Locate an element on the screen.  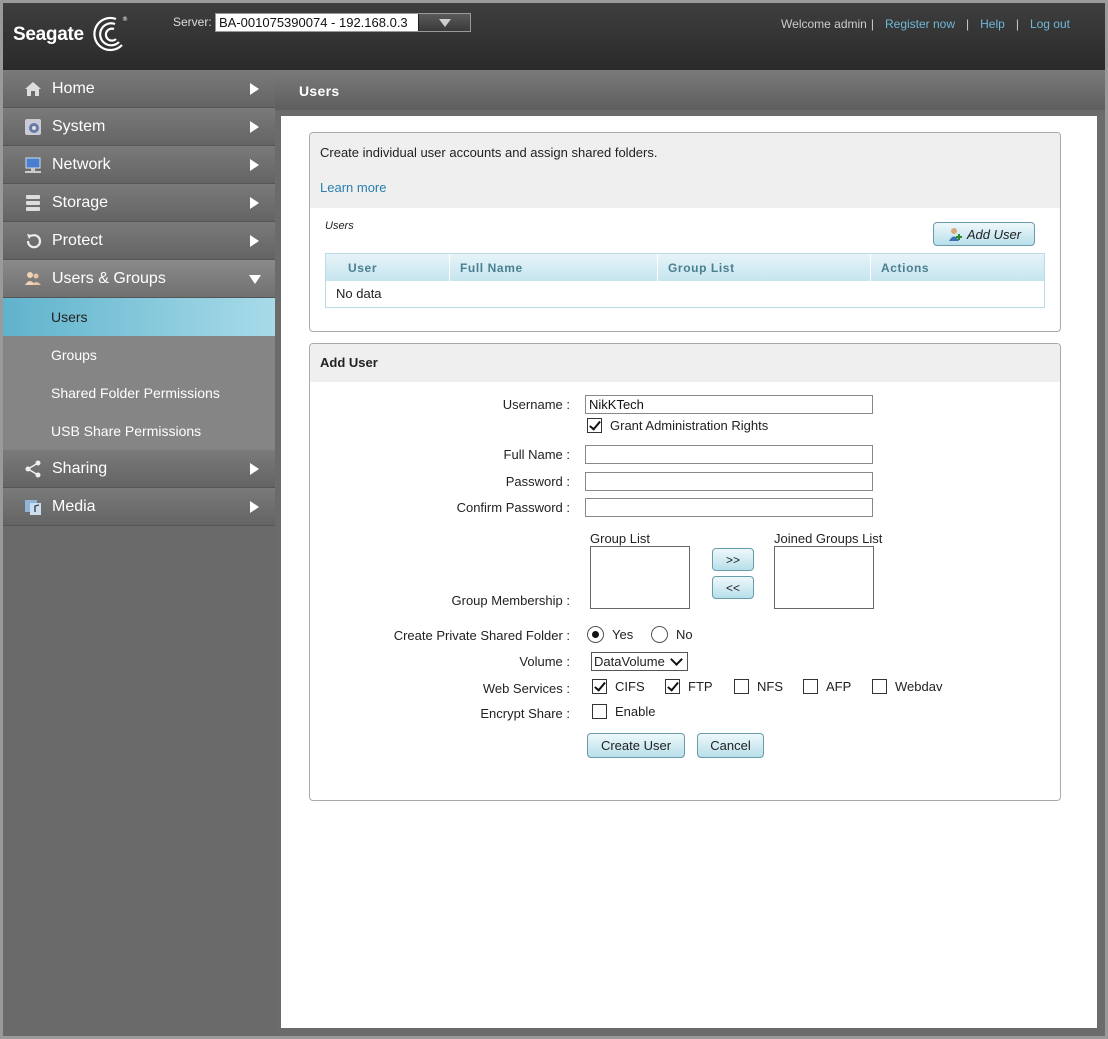
sidebar-subitem-groups: Groups is located at coordinates (139, 355).